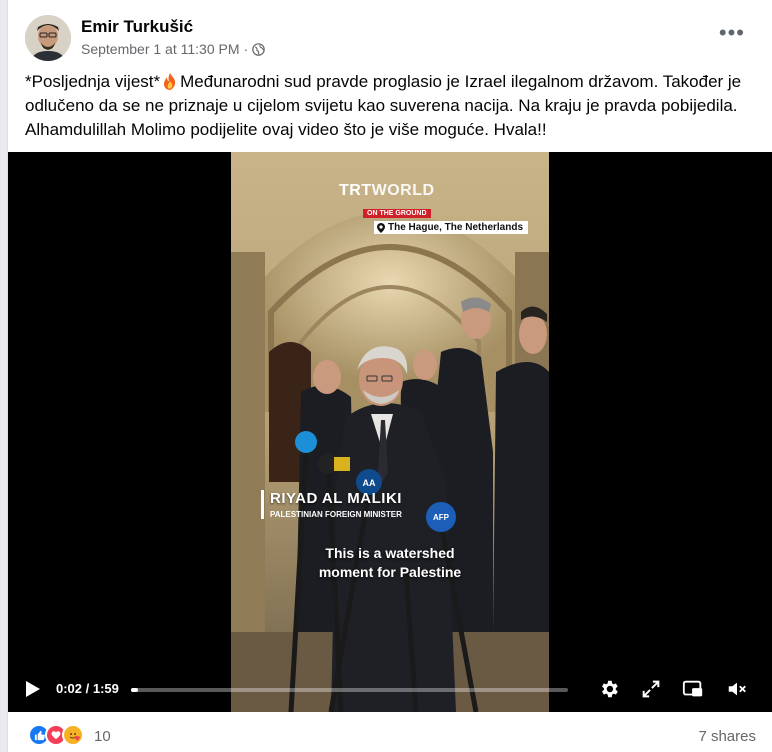 The height and width of the screenshot is (752, 772). What do you see at coordinates (441, 517) in the screenshot?
I see `mic-label-afp: AFP` at bounding box center [441, 517].